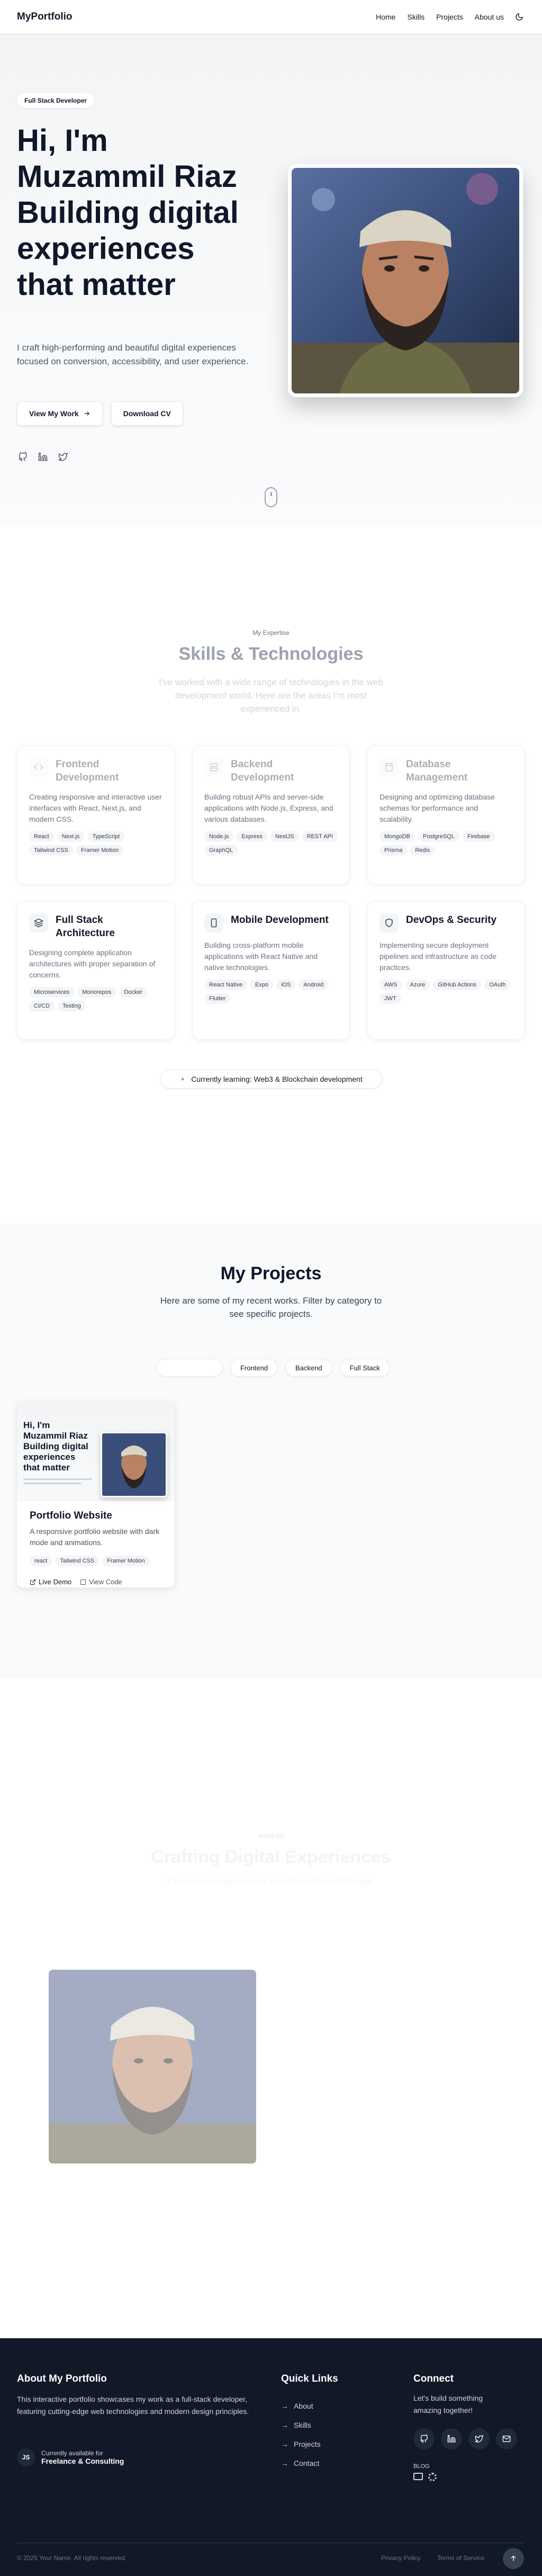 The height and width of the screenshot is (2576, 542). I want to click on tag: Firebase, so click(478, 836).